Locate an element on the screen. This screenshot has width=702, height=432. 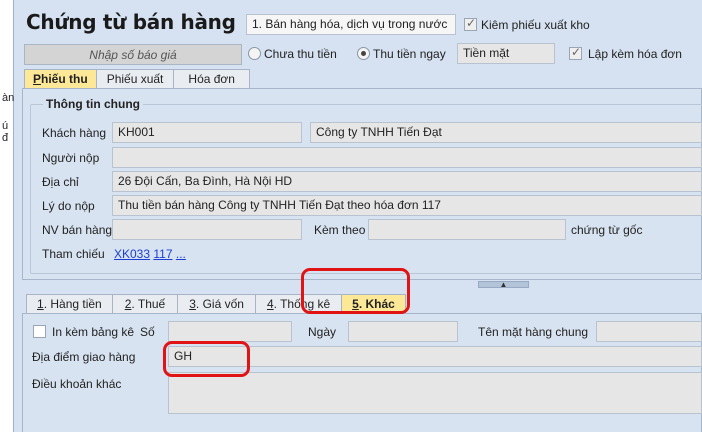
collapse-up-icon: ▲ is located at coordinates (503, 284).